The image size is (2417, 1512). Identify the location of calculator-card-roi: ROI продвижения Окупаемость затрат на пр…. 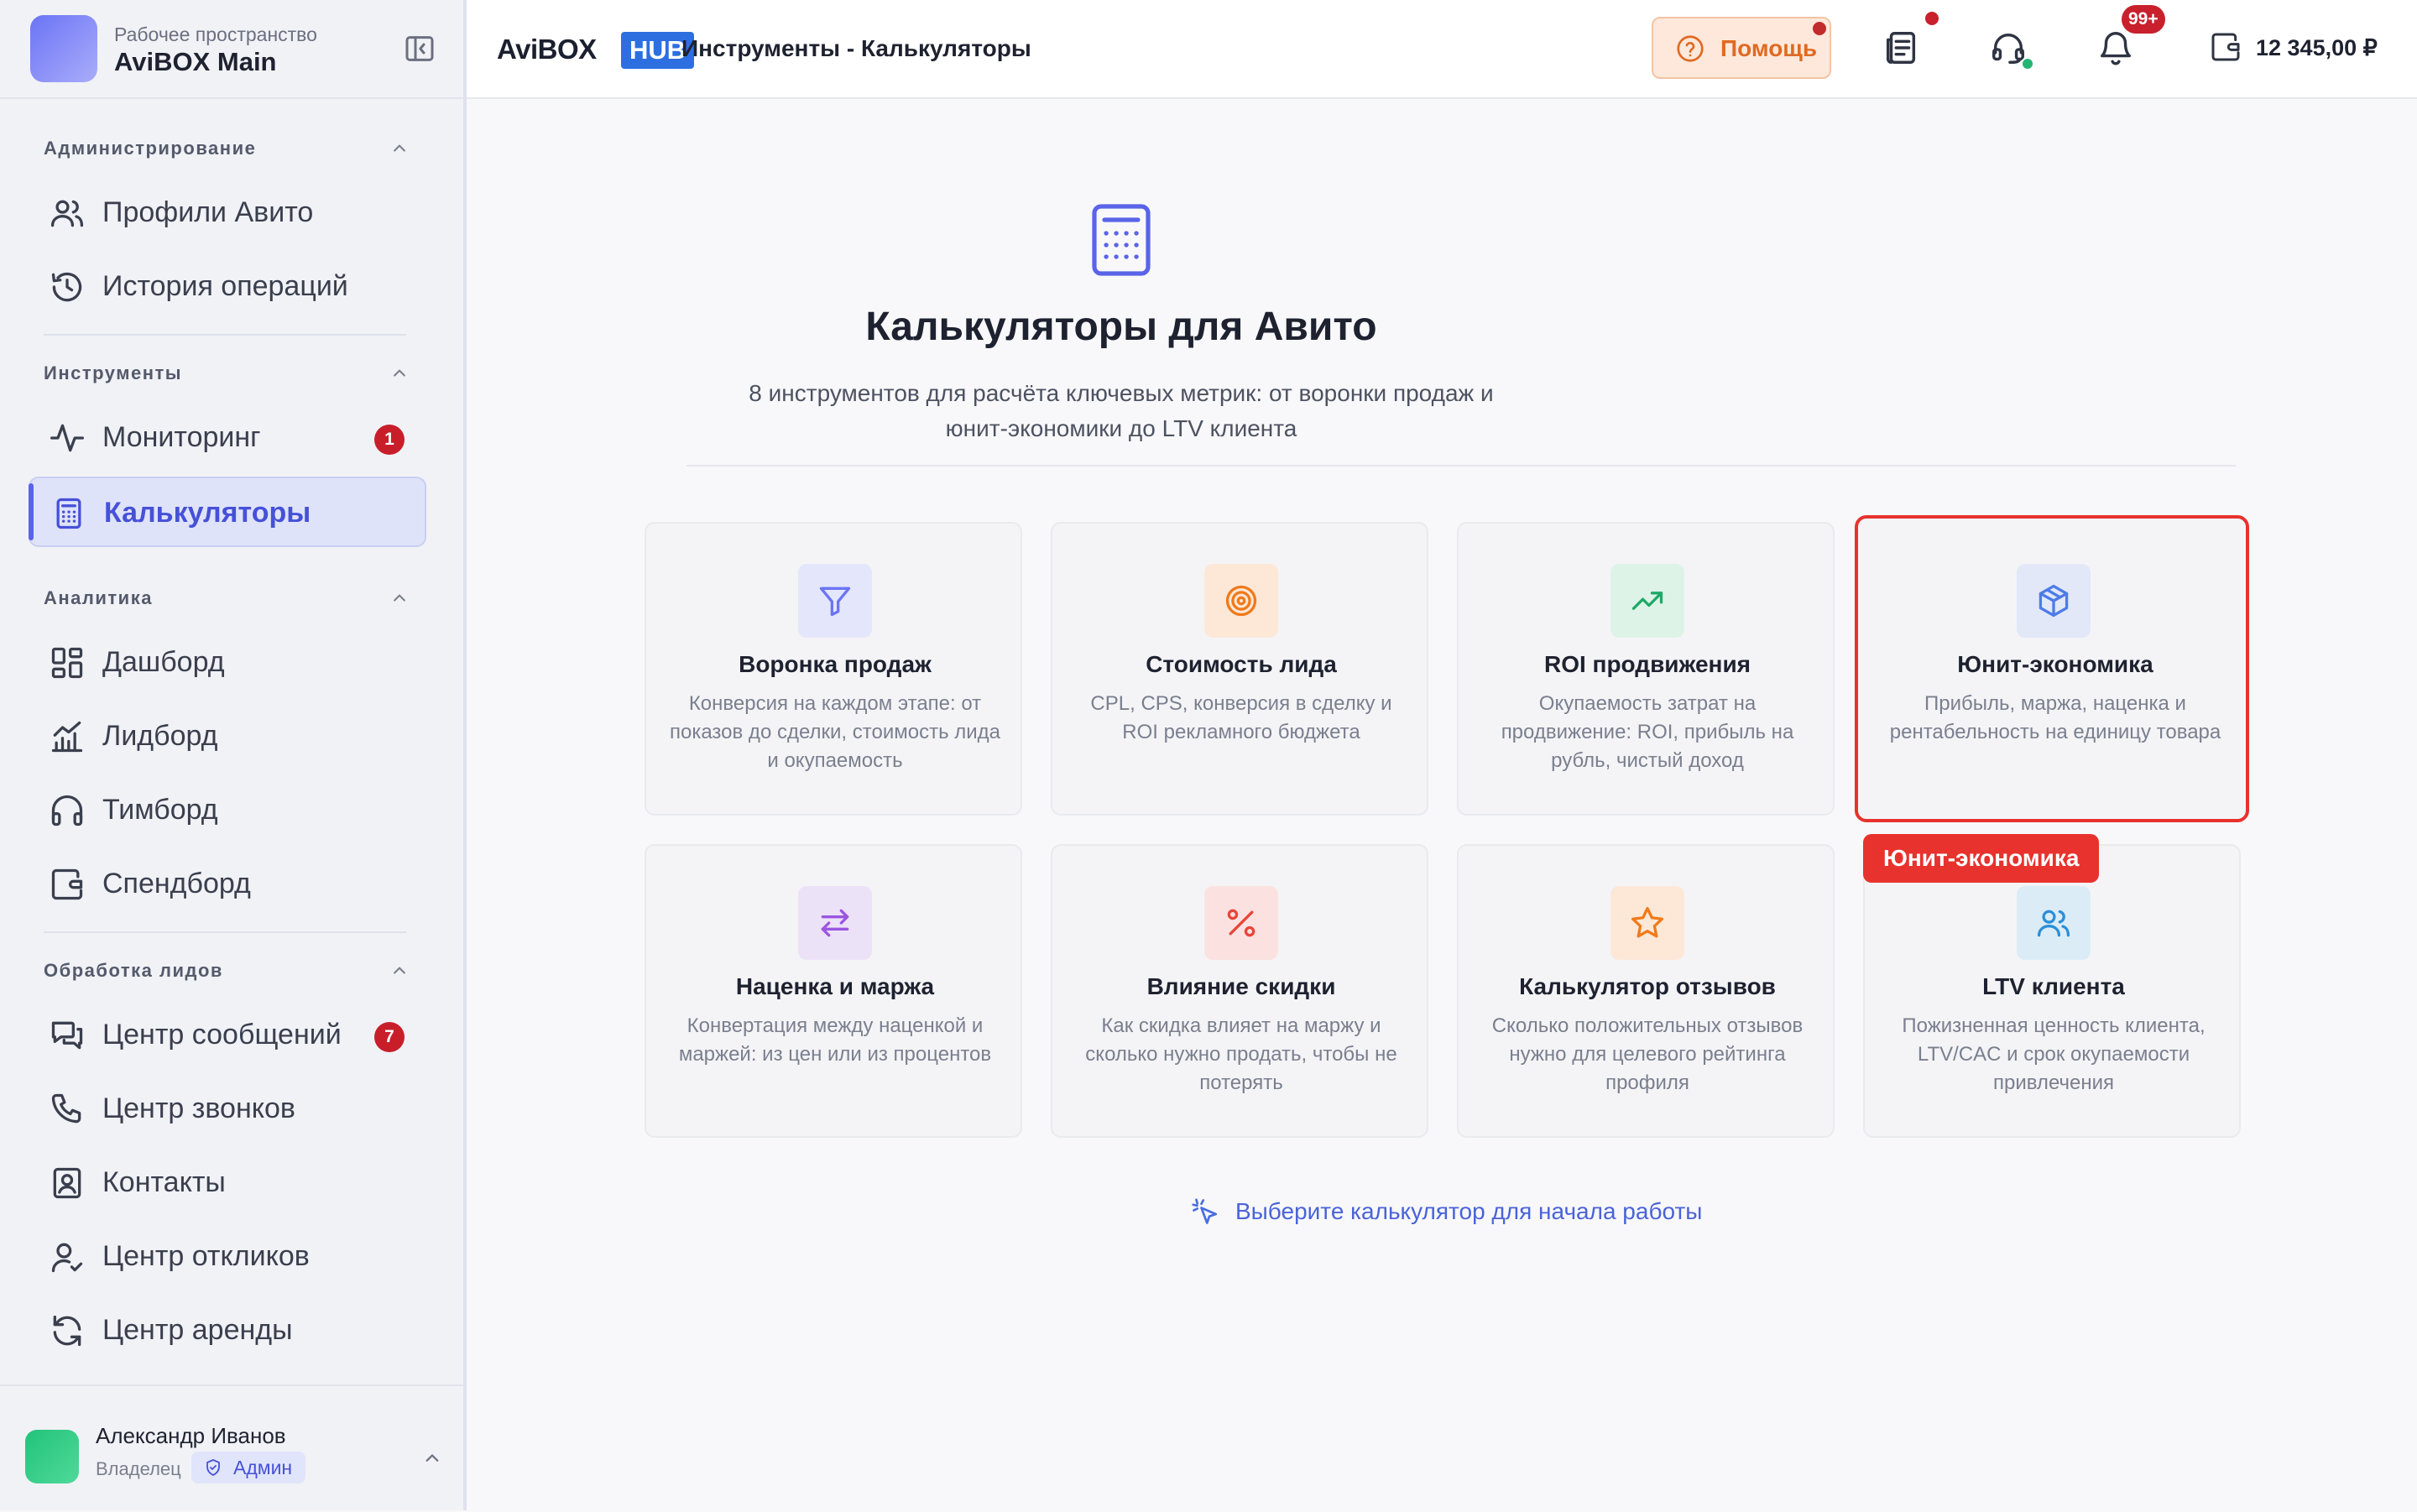
(1646, 669).